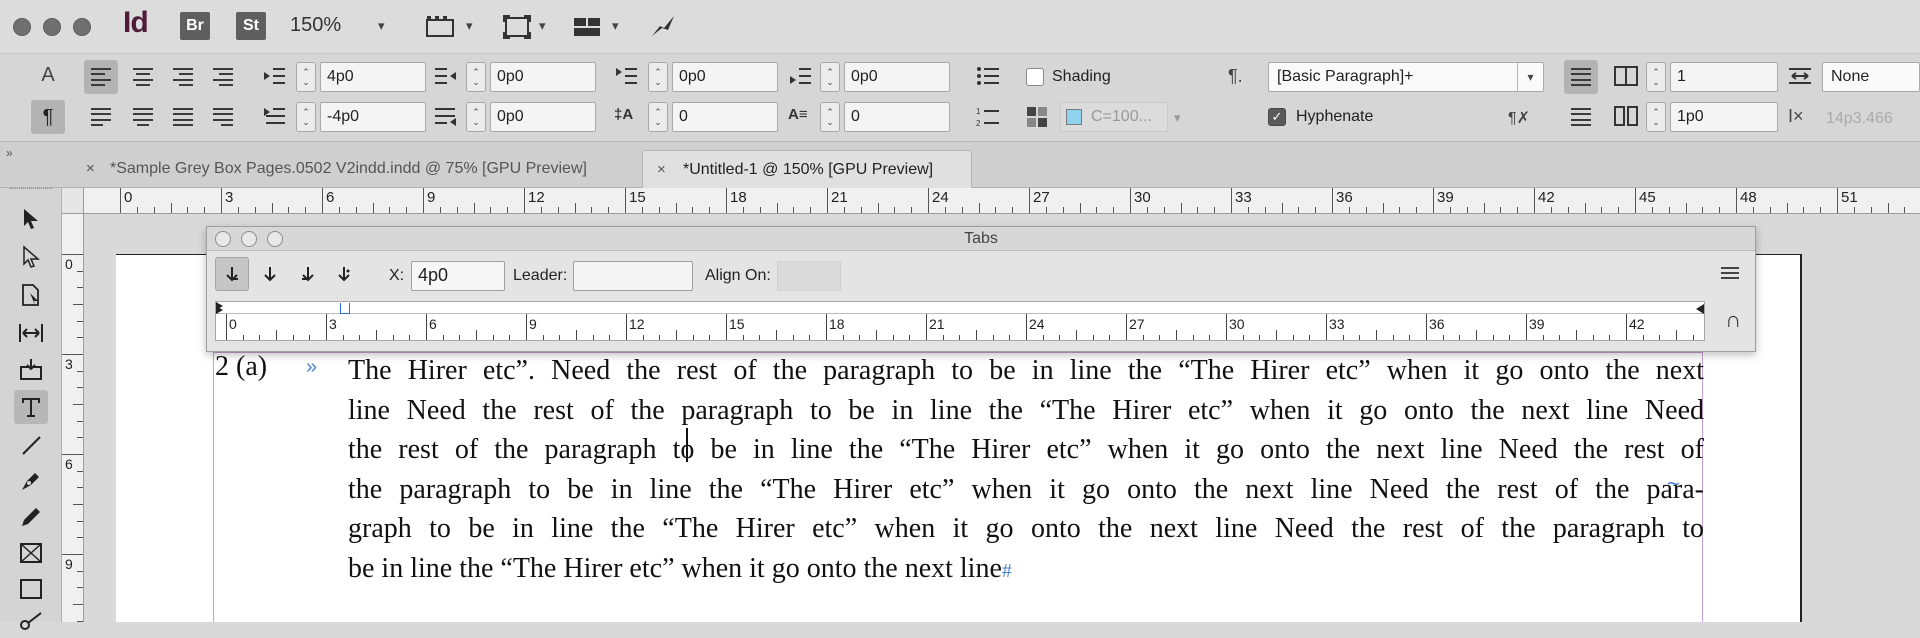 The image size is (1920, 638). Describe the element at coordinates (306, 117) in the screenshot. I see `first-line-indent-stepper: ⌃ ⌄` at that location.